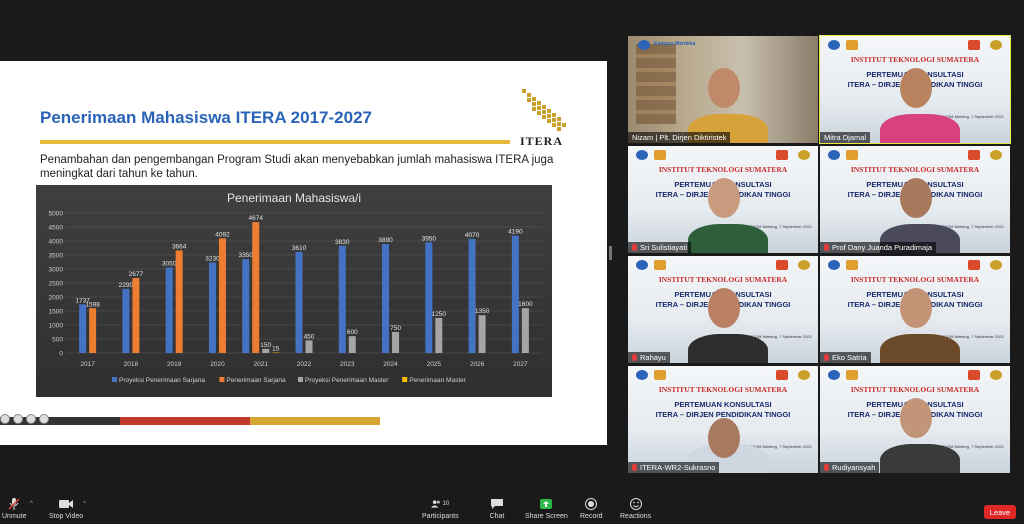 The height and width of the screenshot is (524, 1024). Describe the element at coordinates (162, 380) in the screenshot. I see `legend-label: Proyeksi Penerimaan Sarjana` at that location.